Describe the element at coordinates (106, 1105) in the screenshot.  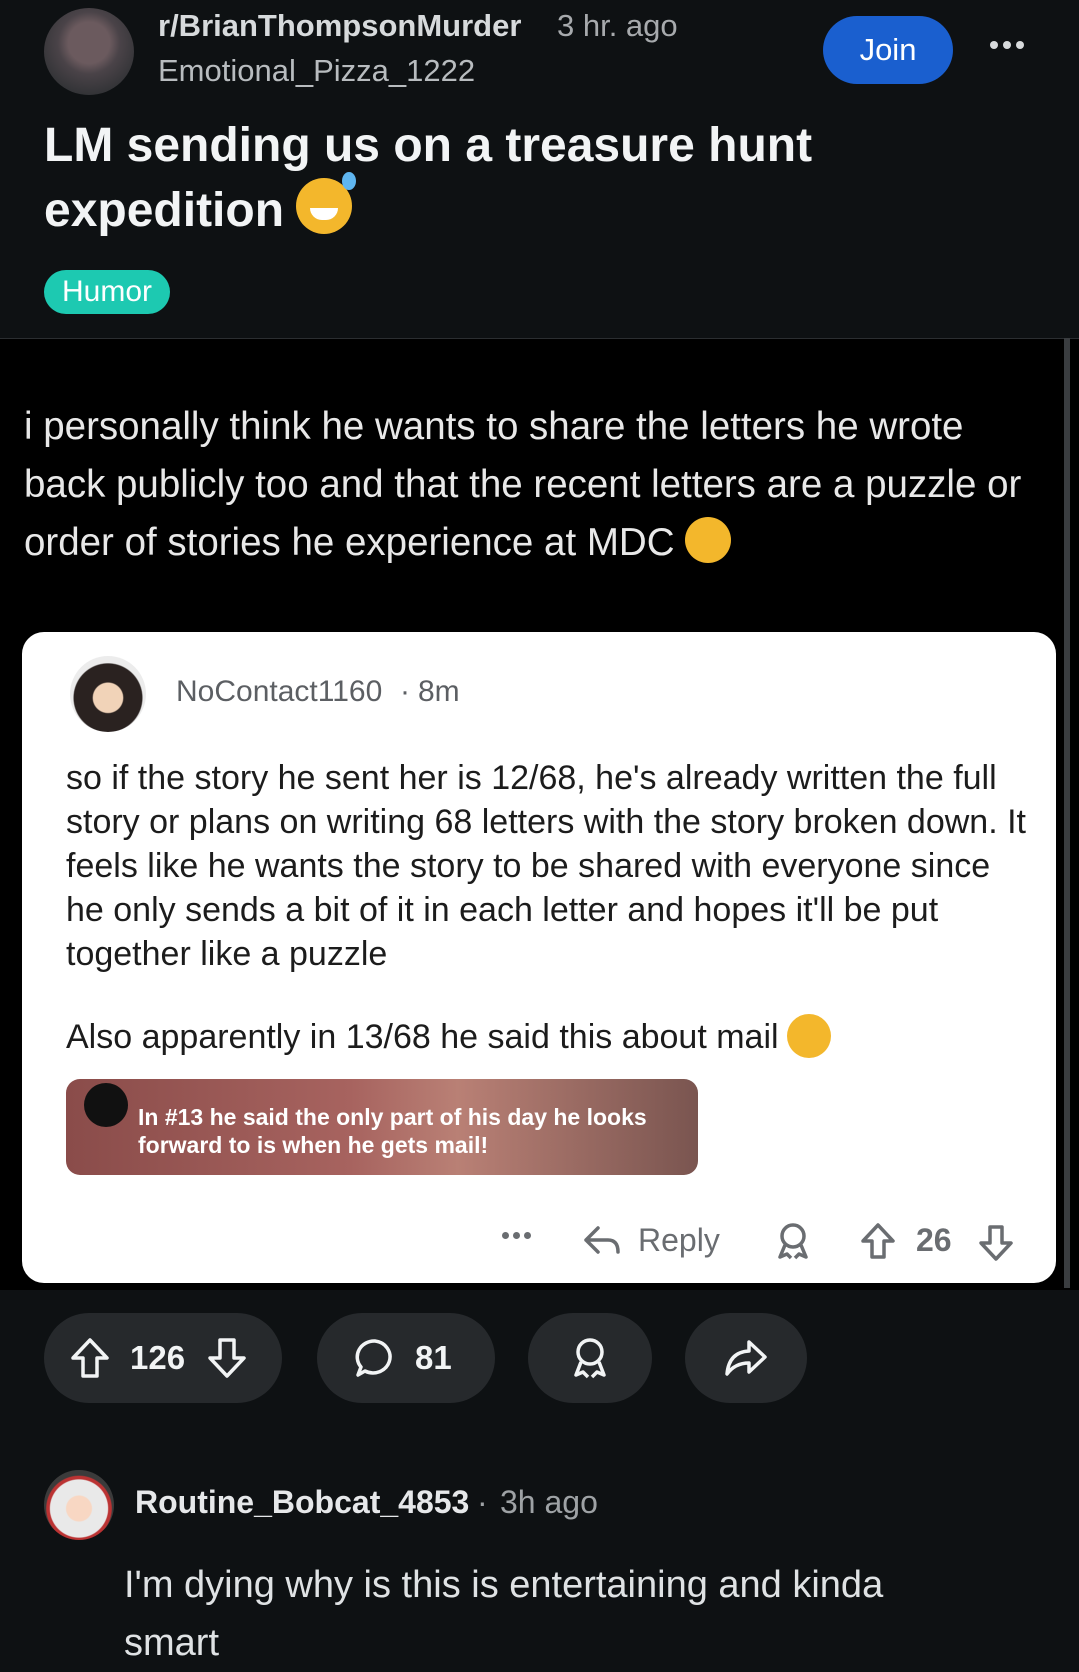
I see `banner-avatar` at that location.